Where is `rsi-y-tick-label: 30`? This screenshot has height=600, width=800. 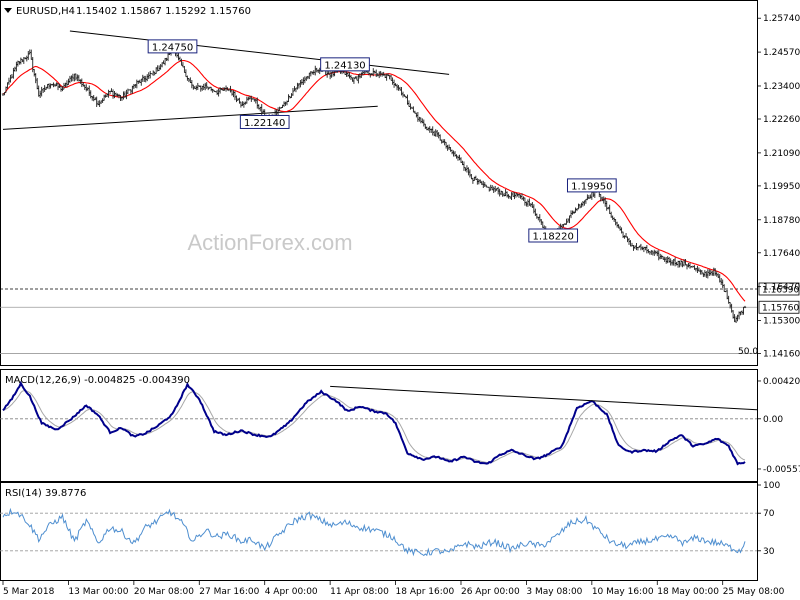 rsi-y-tick-label: 30 is located at coordinates (769, 552).